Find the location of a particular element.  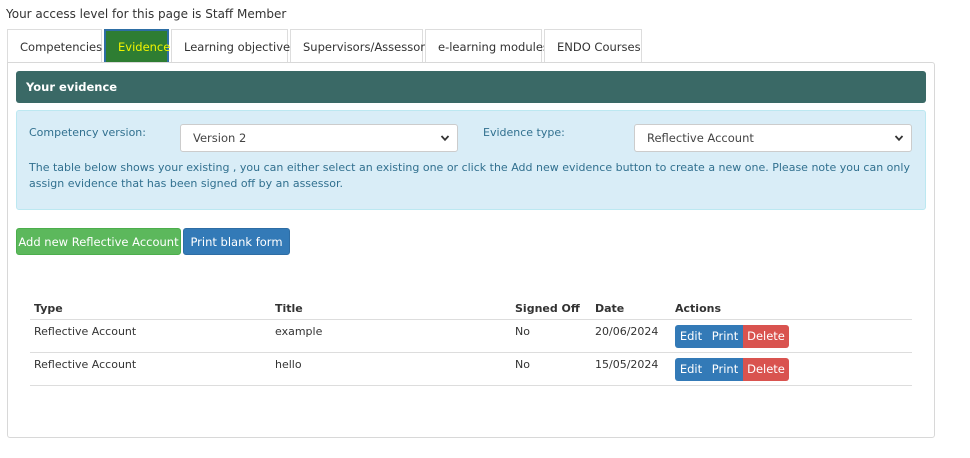

tab-evidence: Evidence is located at coordinates (137, 46).